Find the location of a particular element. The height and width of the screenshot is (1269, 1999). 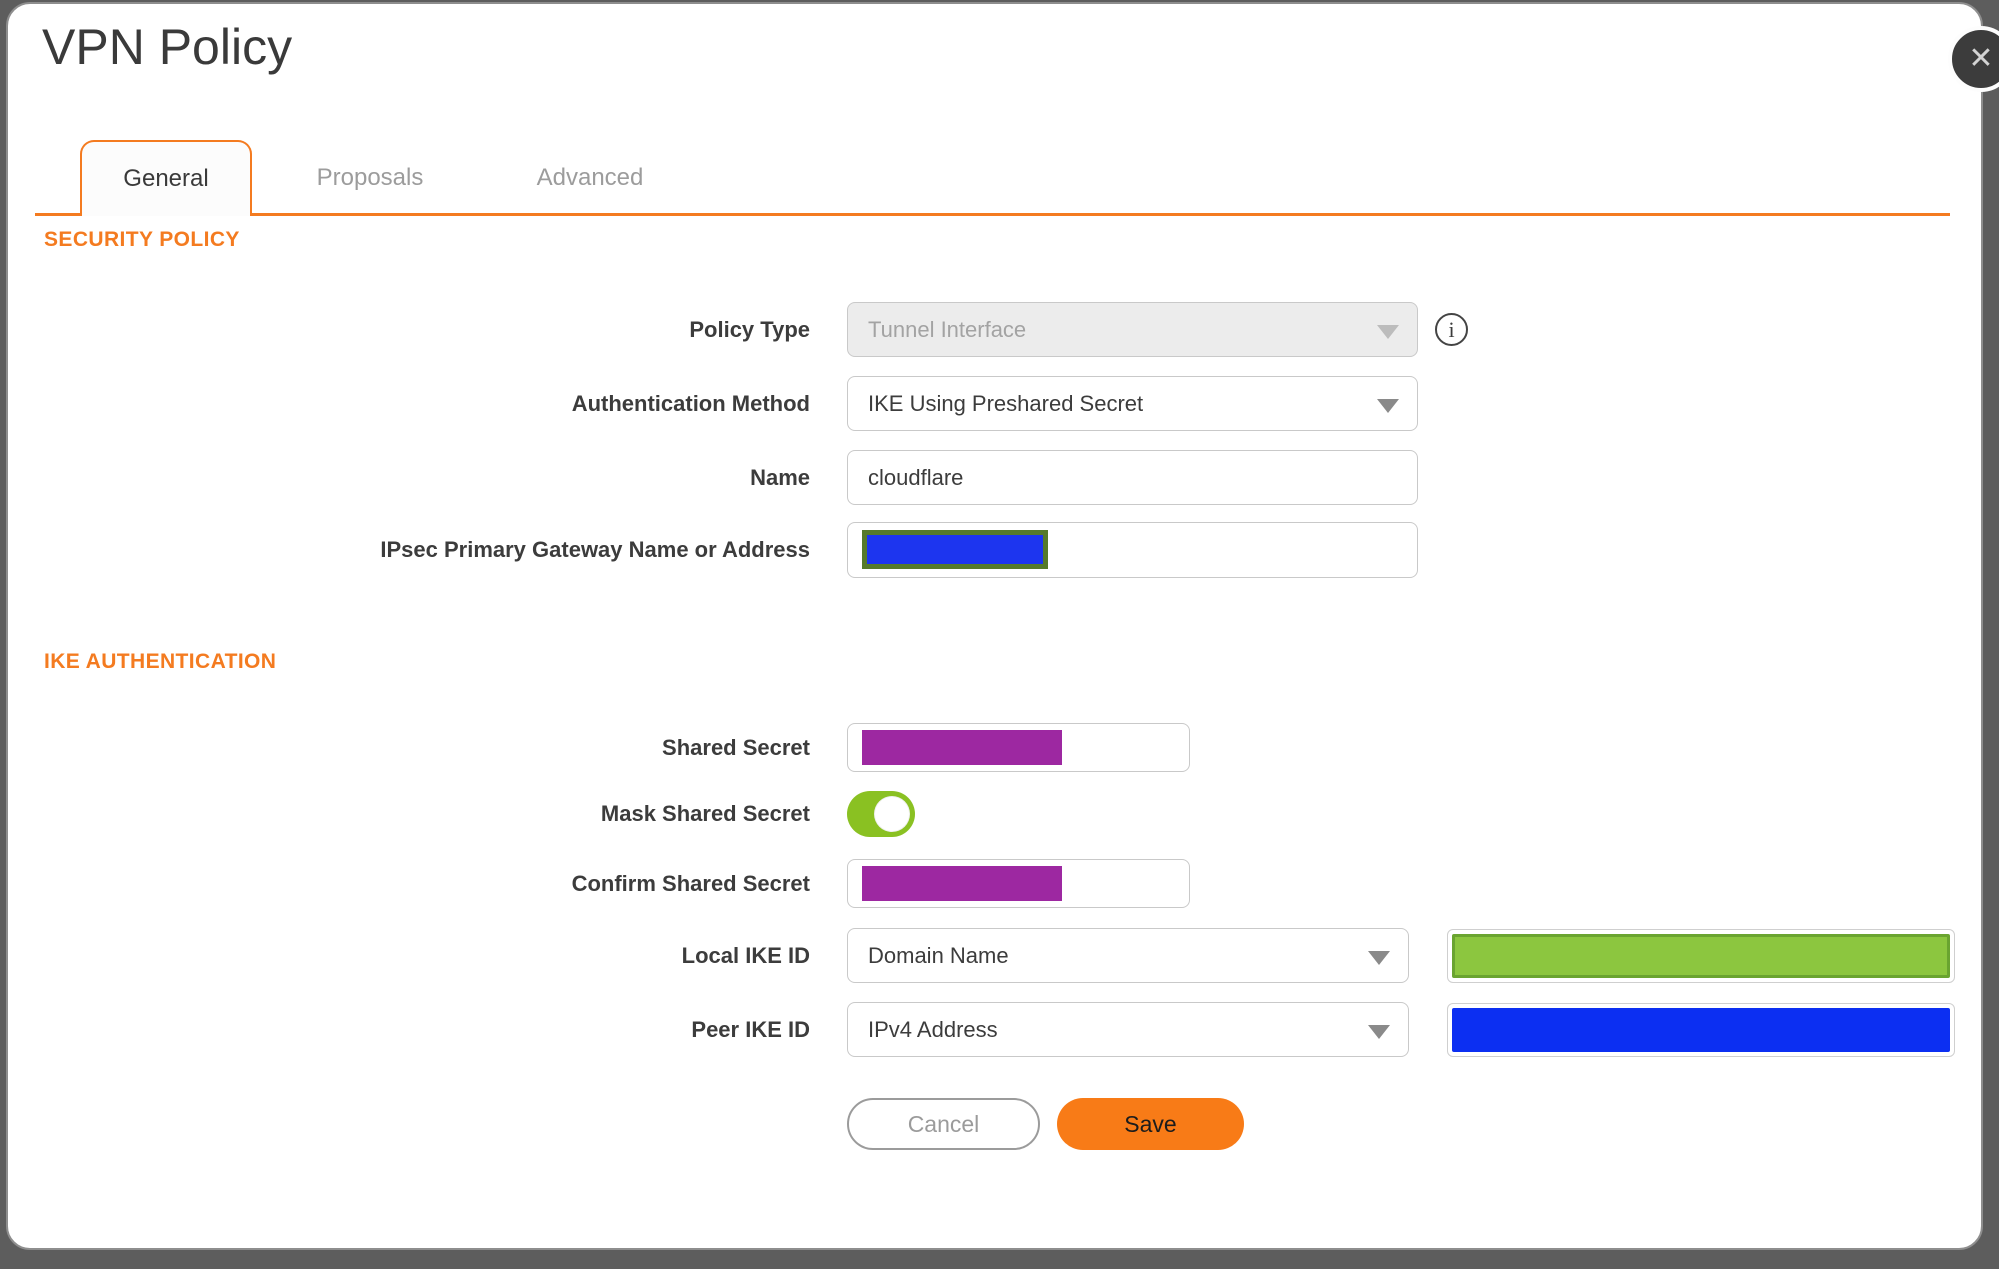

tab-advanced: Advanced is located at coordinates (590, 178).